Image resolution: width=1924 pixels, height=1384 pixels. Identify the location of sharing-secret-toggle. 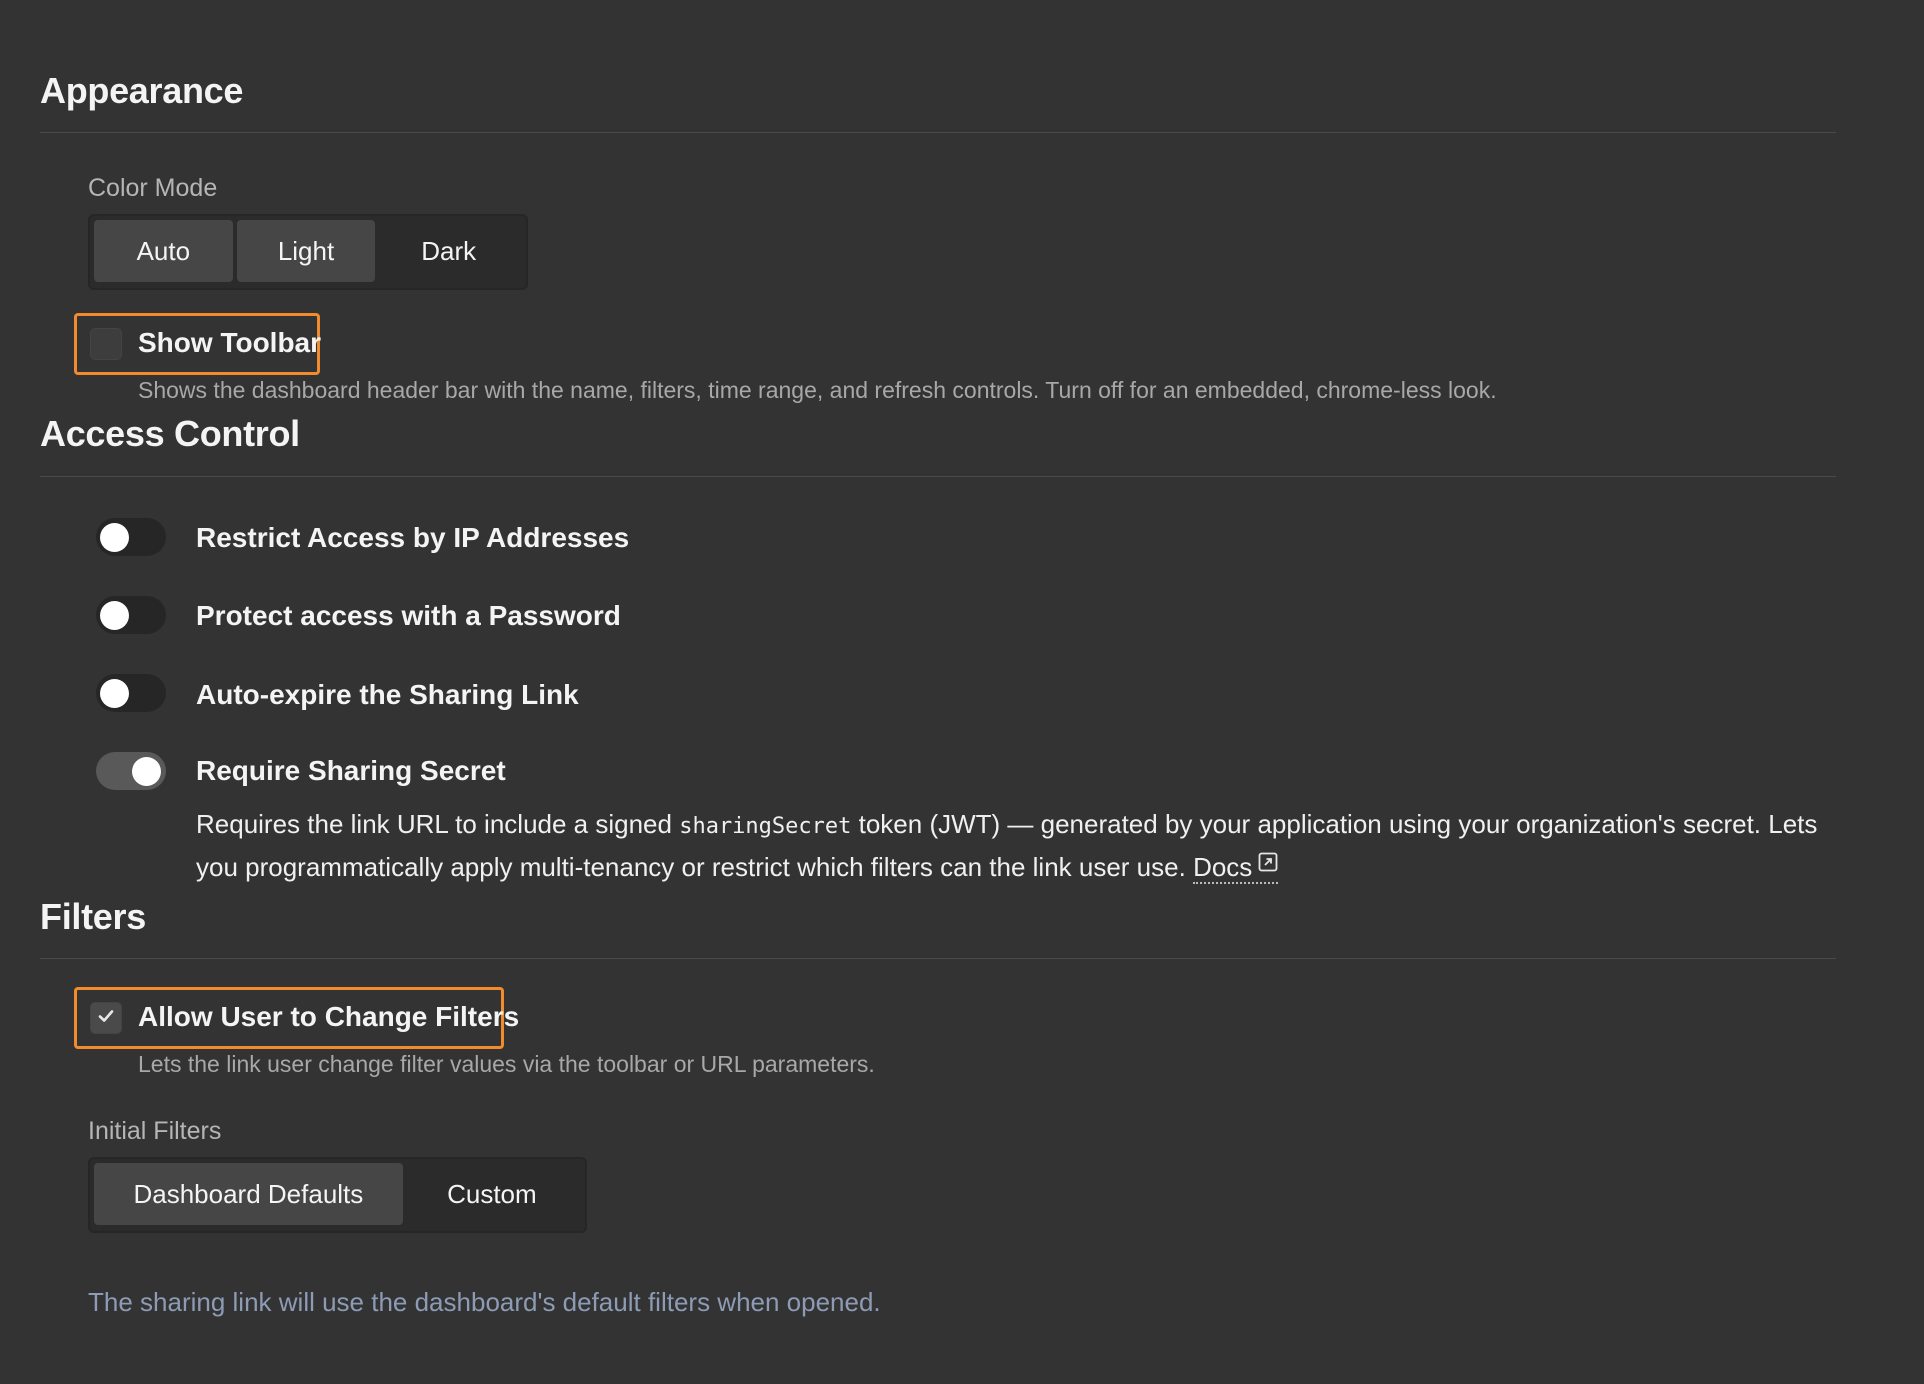
(131, 771).